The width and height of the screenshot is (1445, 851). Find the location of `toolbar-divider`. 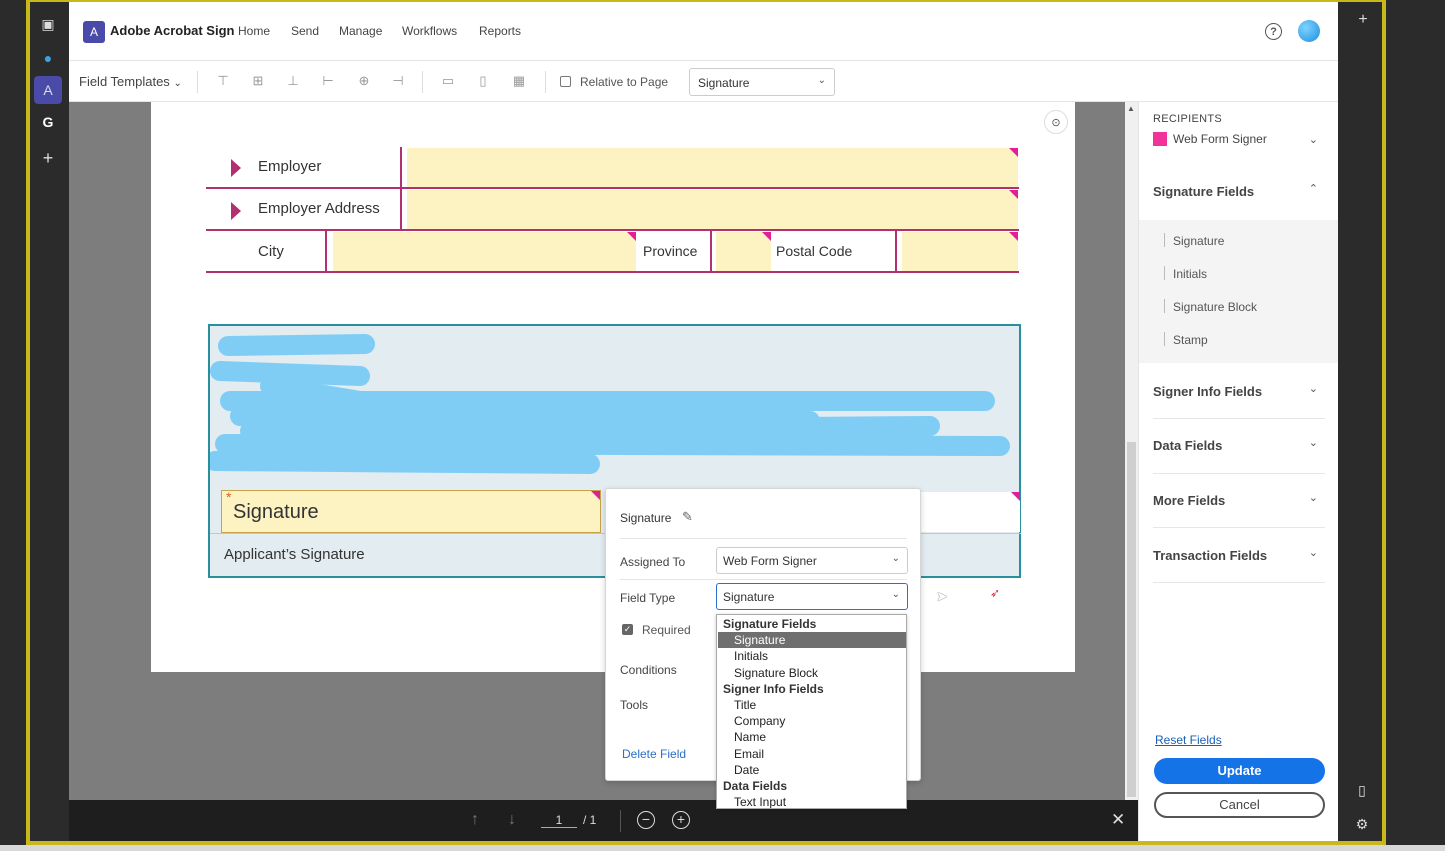

toolbar-divider is located at coordinates (620, 821).